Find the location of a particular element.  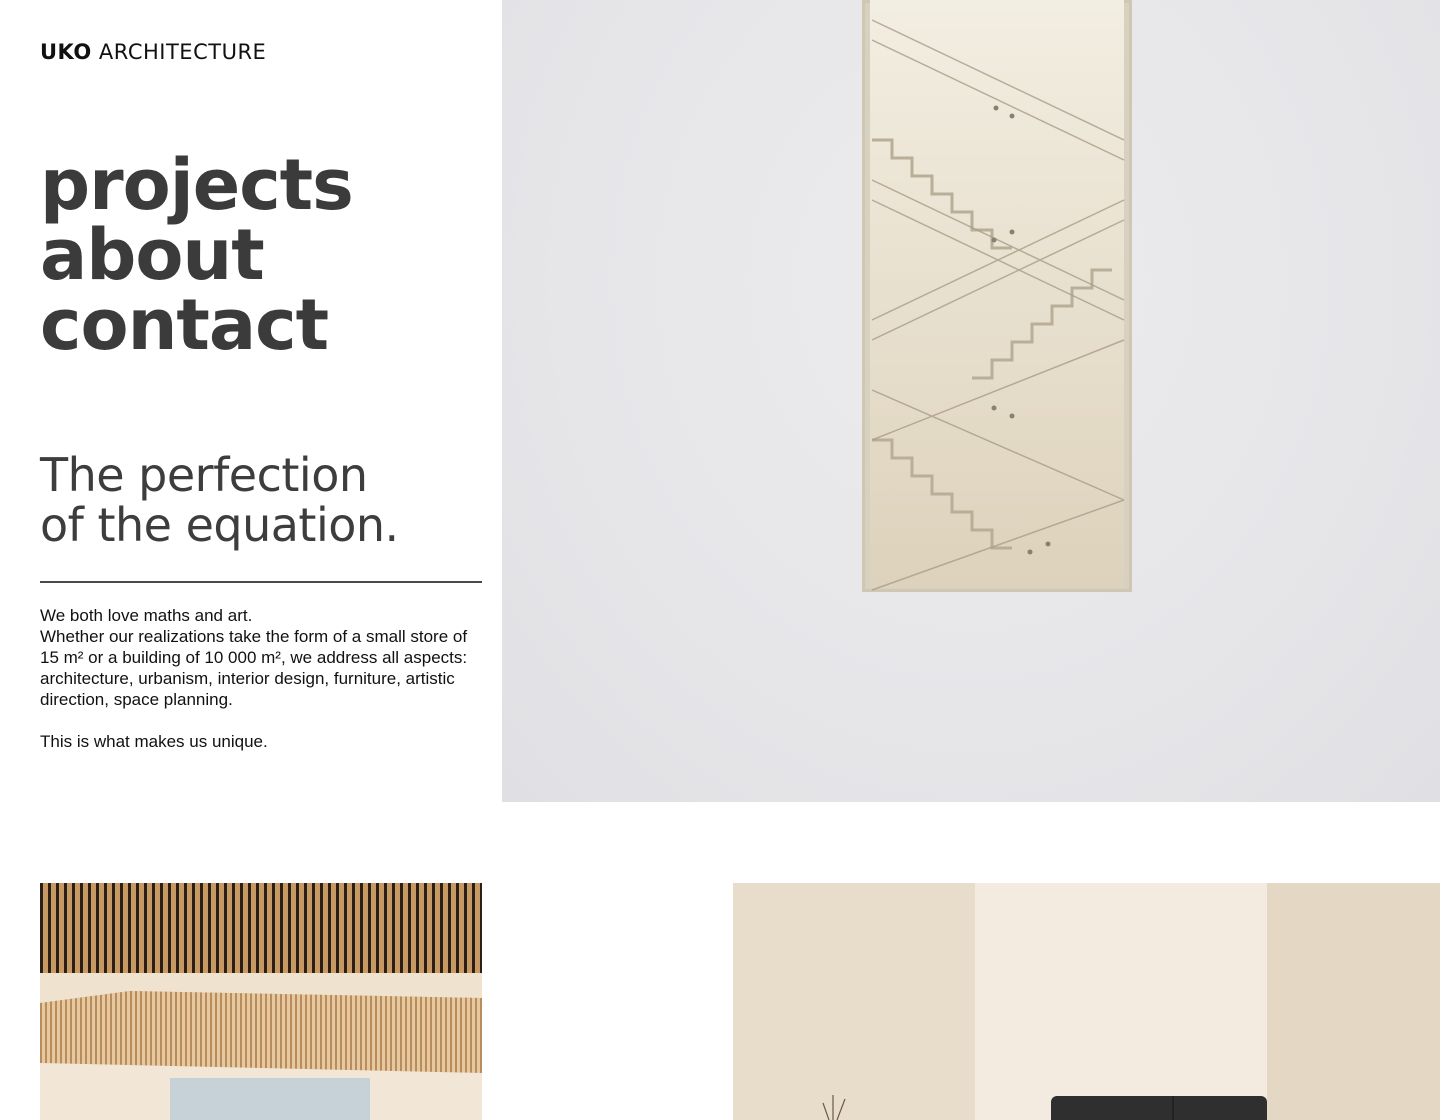

logo-brand-light: ARCHITECTURE is located at coordinates (182, 52).